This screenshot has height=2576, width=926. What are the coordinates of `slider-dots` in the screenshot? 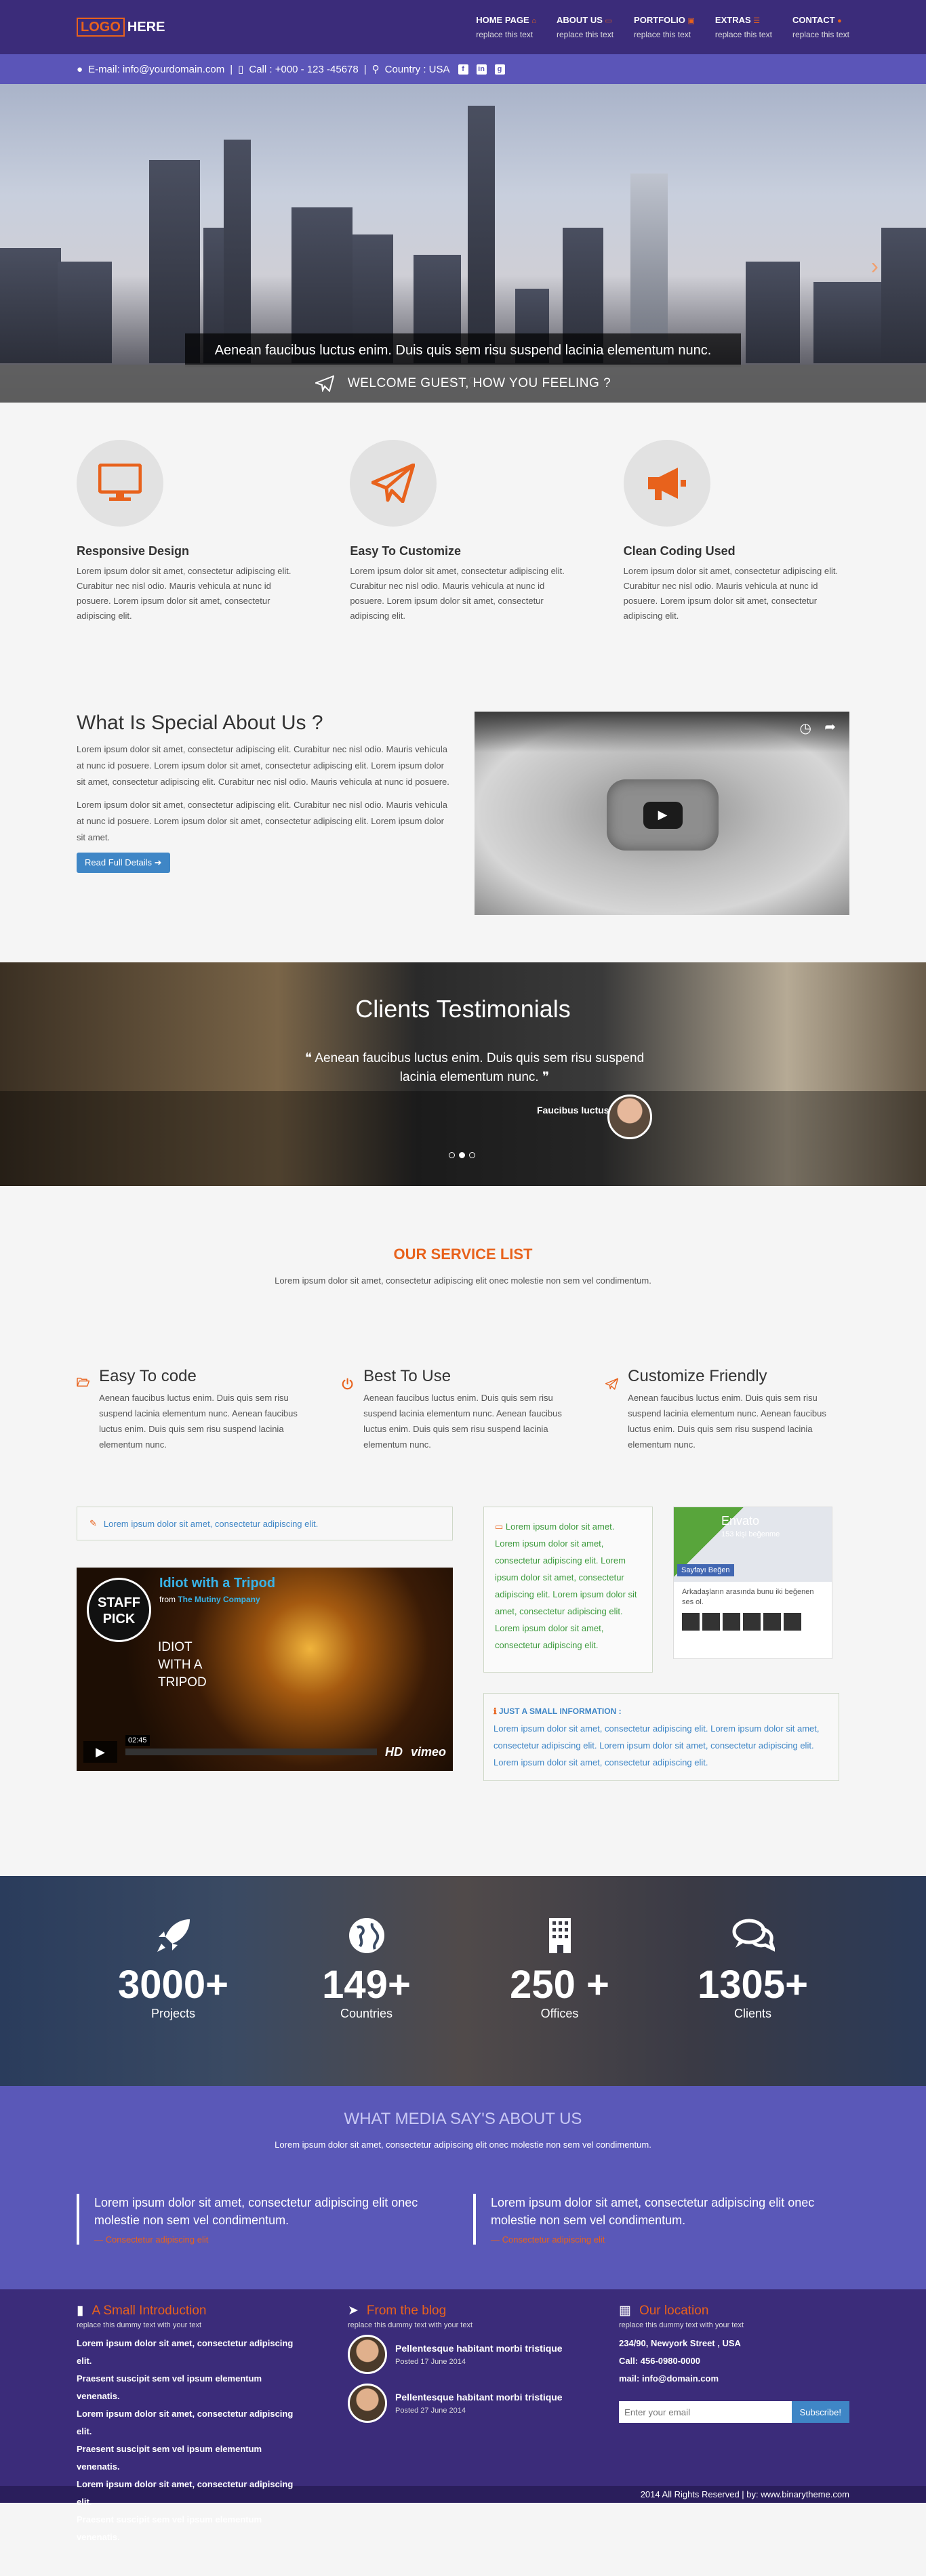 It's located at (462, 1155).